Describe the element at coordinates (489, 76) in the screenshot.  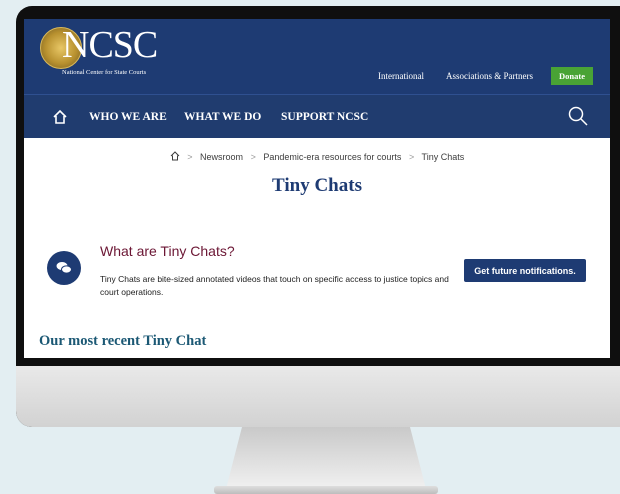
I see `associations-partners-link: Associations & Partners` at that location.